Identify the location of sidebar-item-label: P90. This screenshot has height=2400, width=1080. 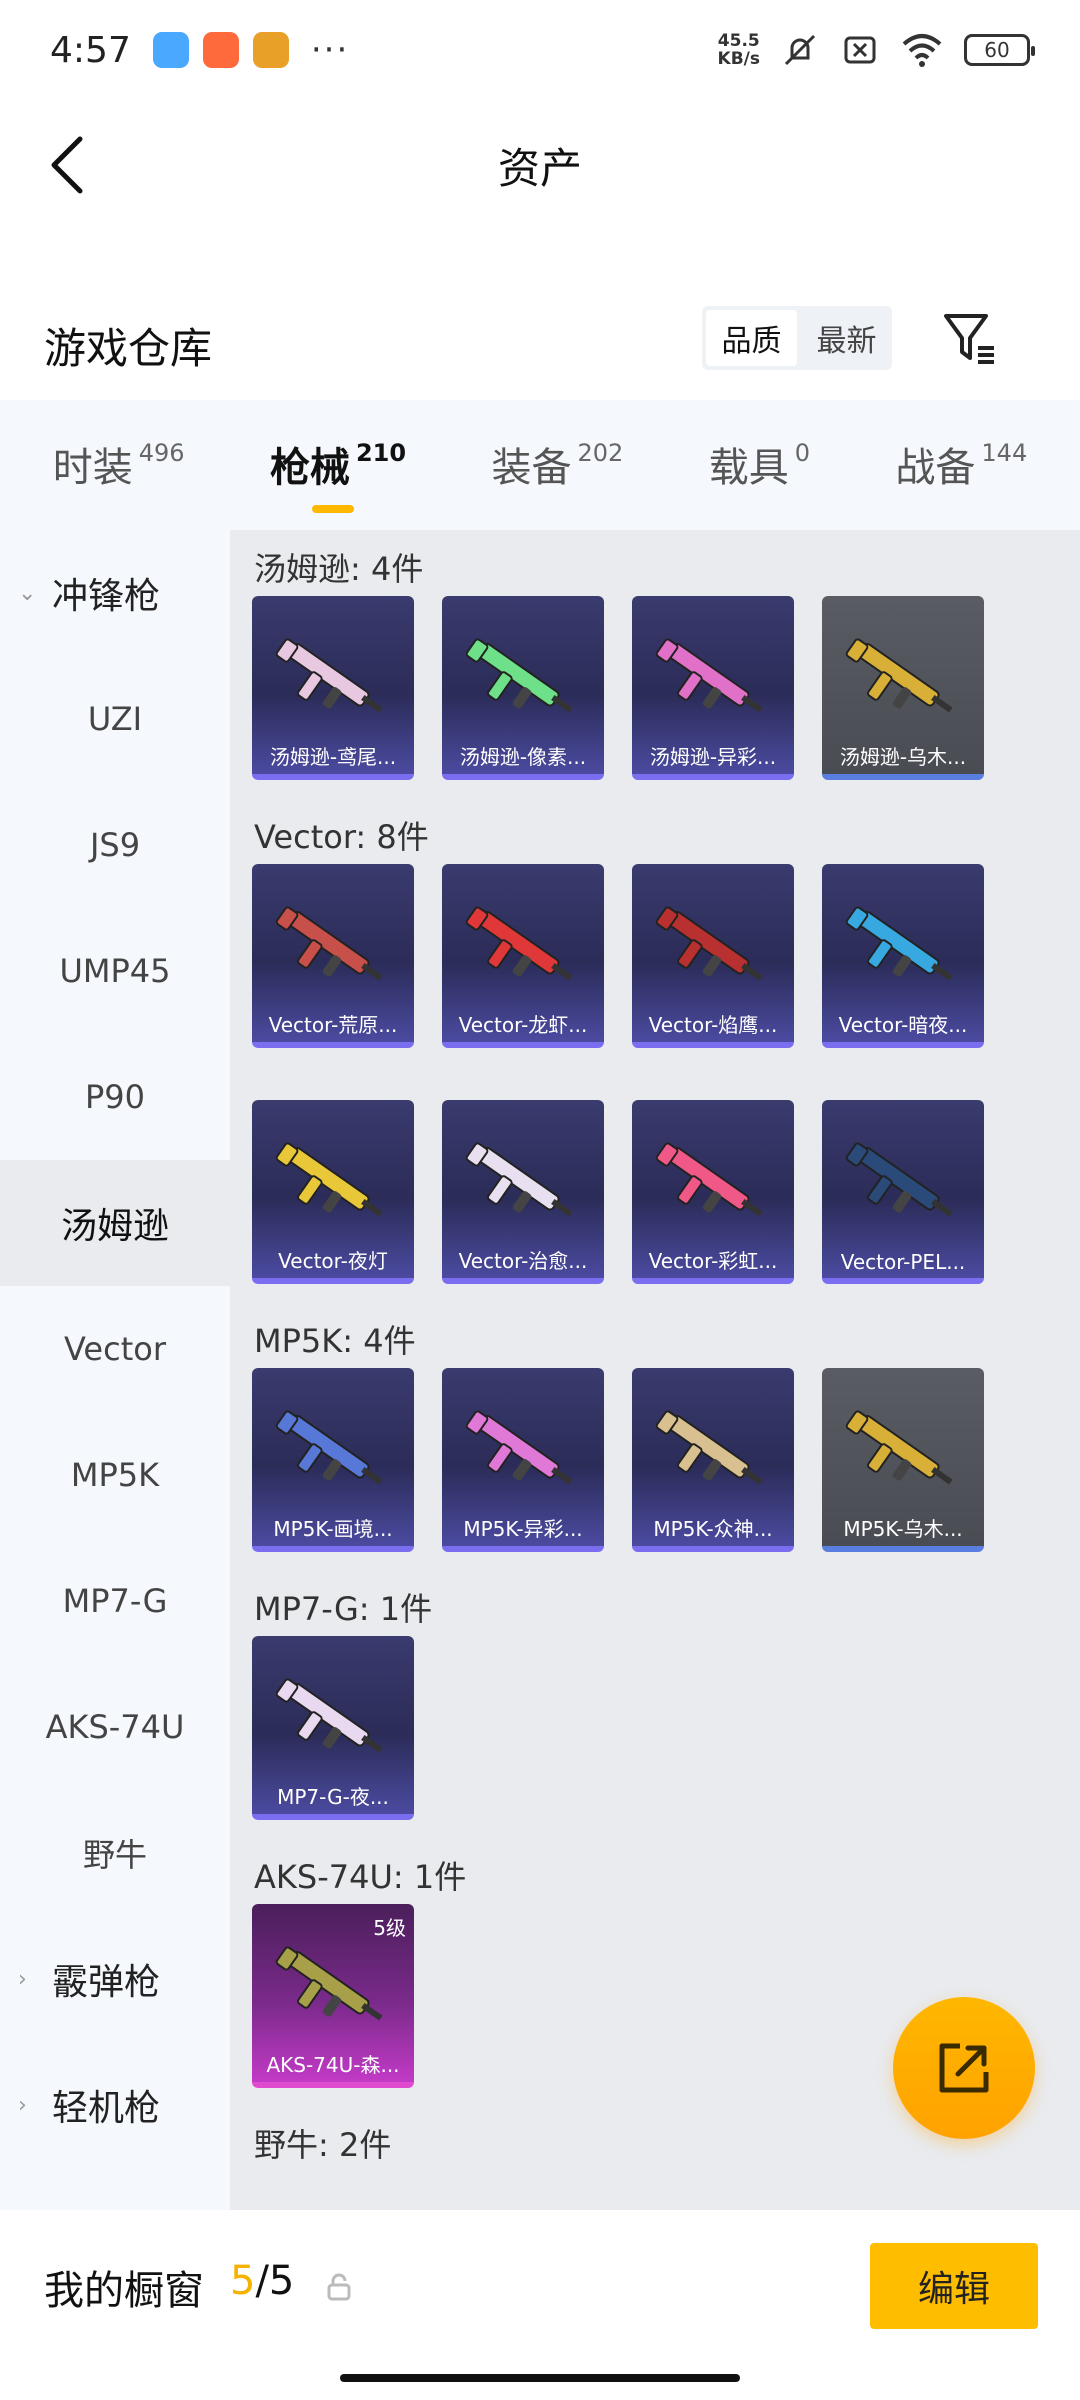
(114, 1097).